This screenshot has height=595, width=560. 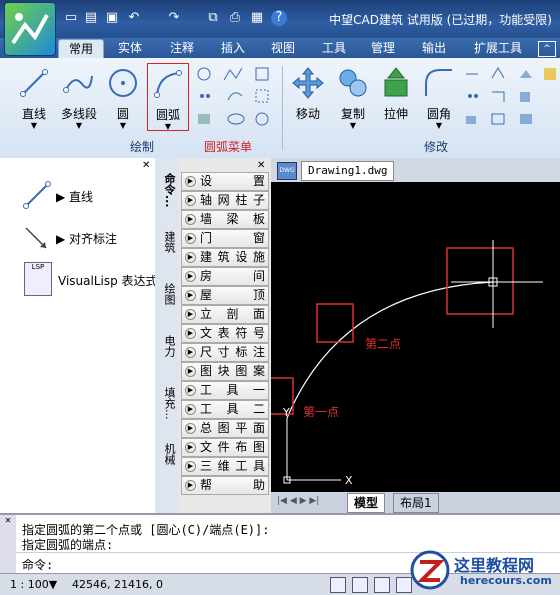 What do you see at coordinates (78, 114) in the screenshot?
I see `polyline-label: 多线段` at bounding box center [78, 114].